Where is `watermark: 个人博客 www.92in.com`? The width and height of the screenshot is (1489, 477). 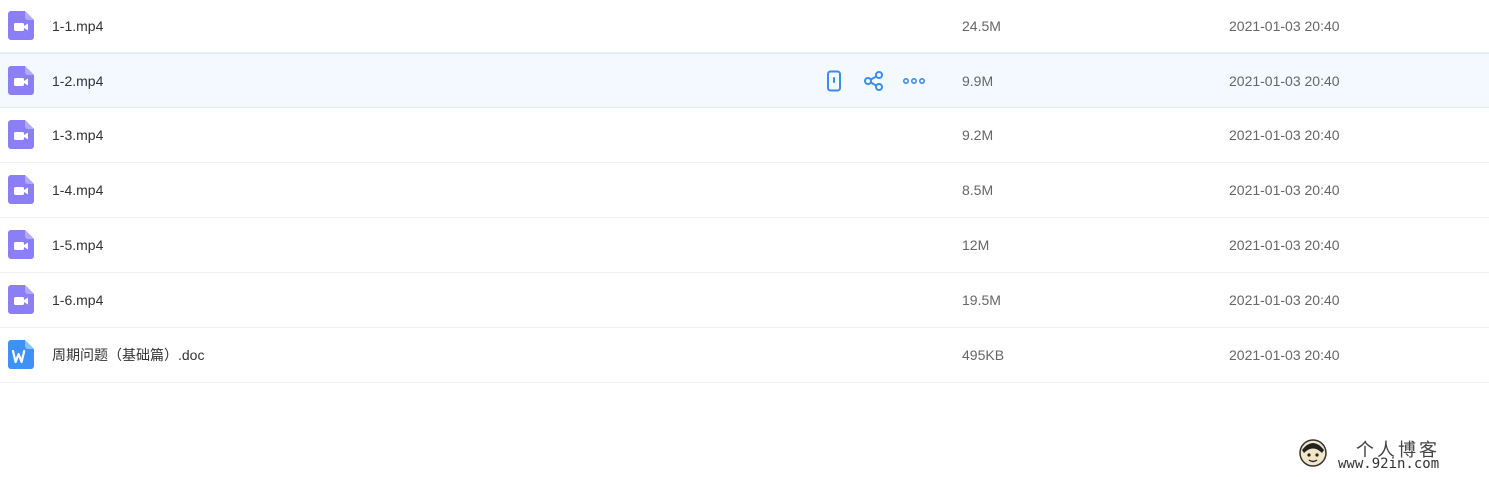 watermark: 个人博客 www.92in.com is located at coordinates (1386, 454).